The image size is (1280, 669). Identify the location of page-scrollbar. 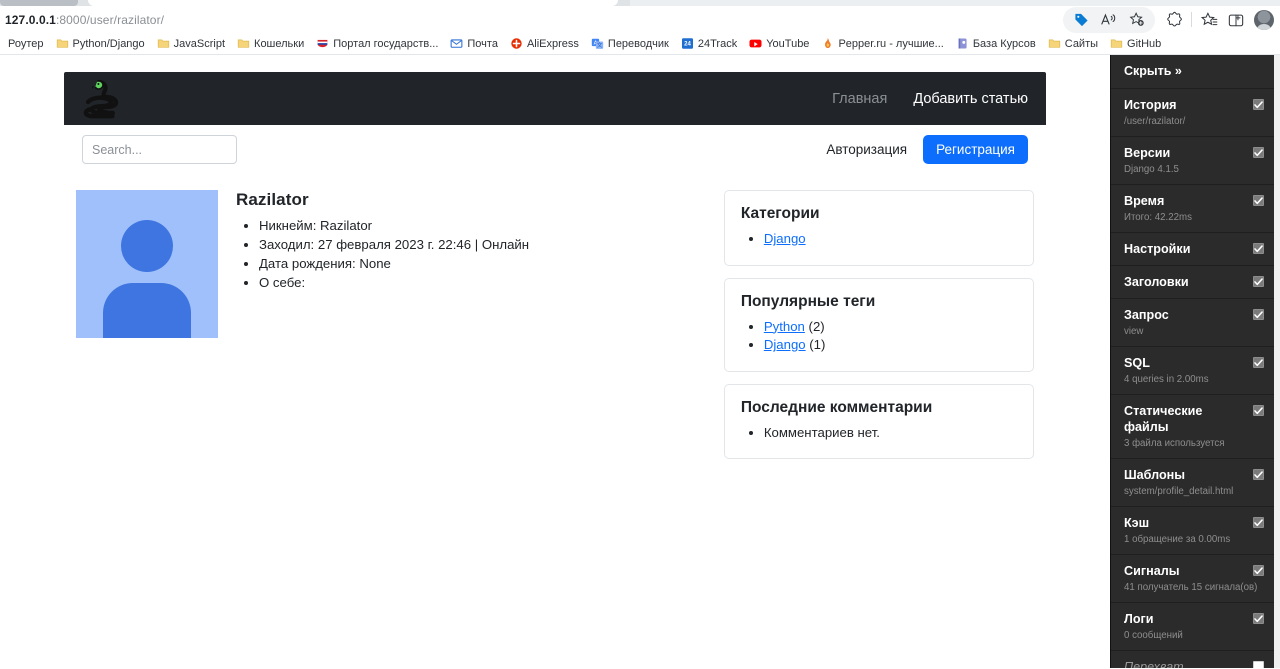
(1277, 361).